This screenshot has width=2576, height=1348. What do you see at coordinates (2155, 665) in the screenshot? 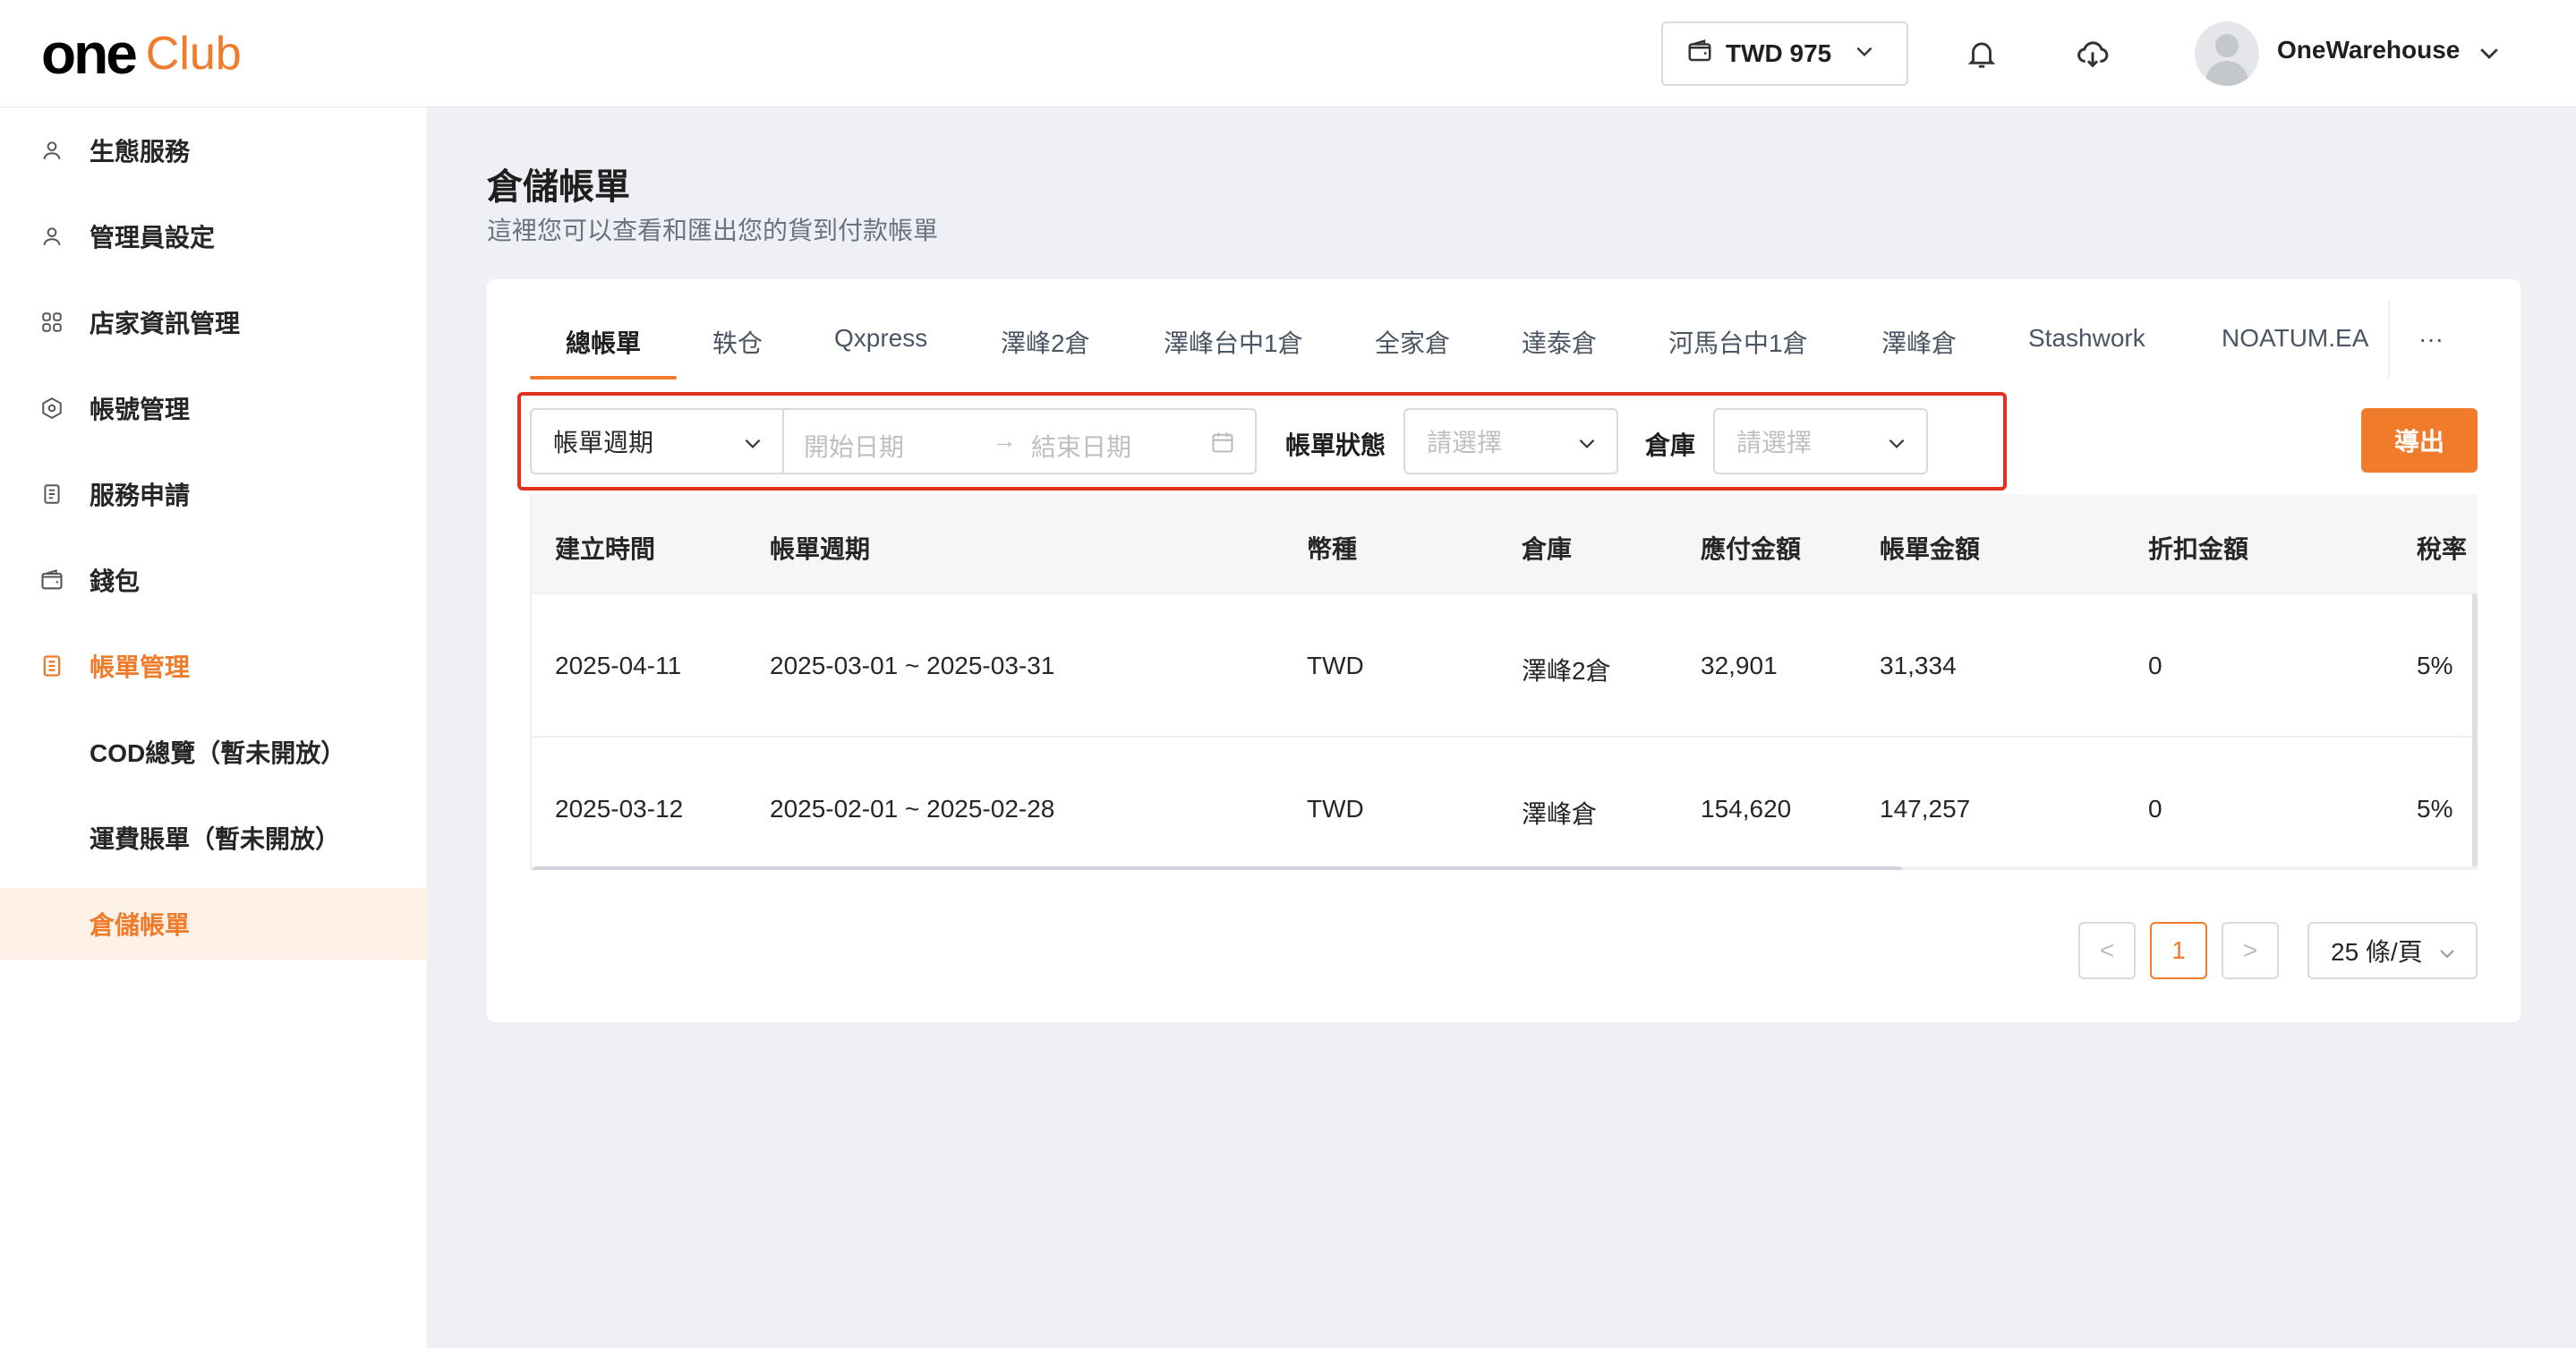
I see `cell-discount-amount: 0` at bounding box center [2155, 665].